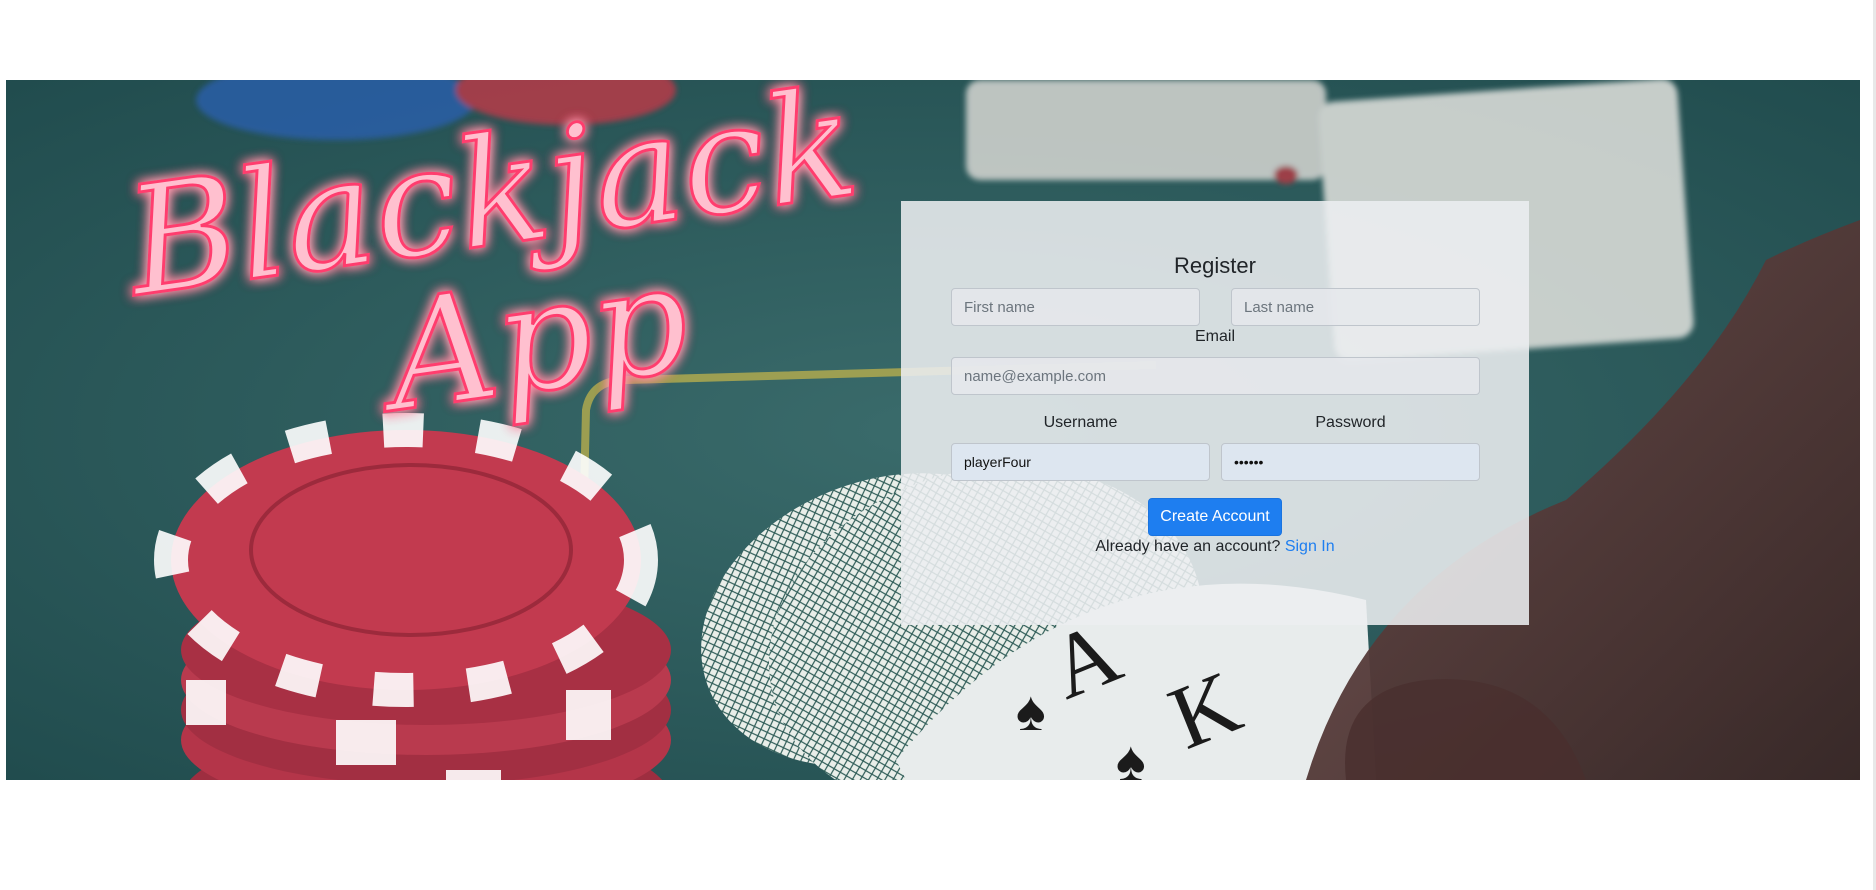  Describe the element at coordinates (1310, 546) in the screenshot. I see `sign-in-link: Sign In` at that location.